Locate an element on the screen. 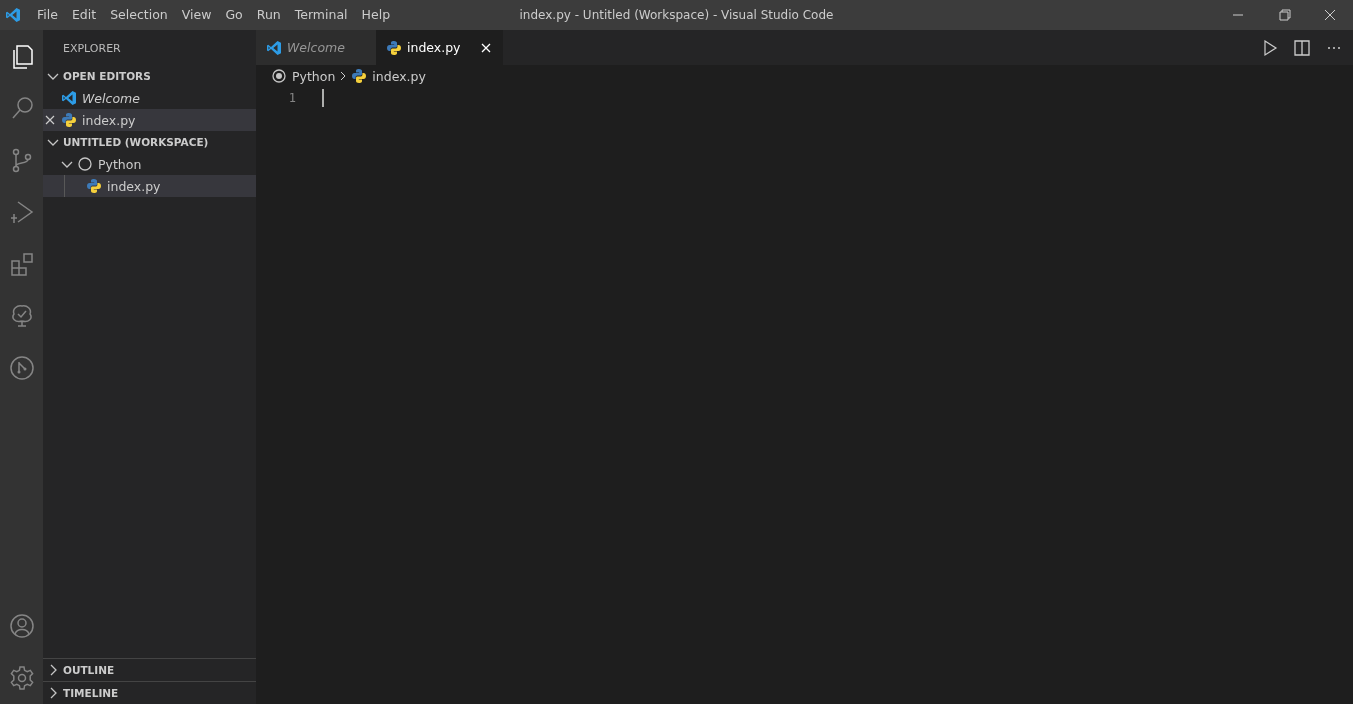 The height and width of the screenshot is (704, 1353). menu-item: Edit is located at coordinates (84, 15).